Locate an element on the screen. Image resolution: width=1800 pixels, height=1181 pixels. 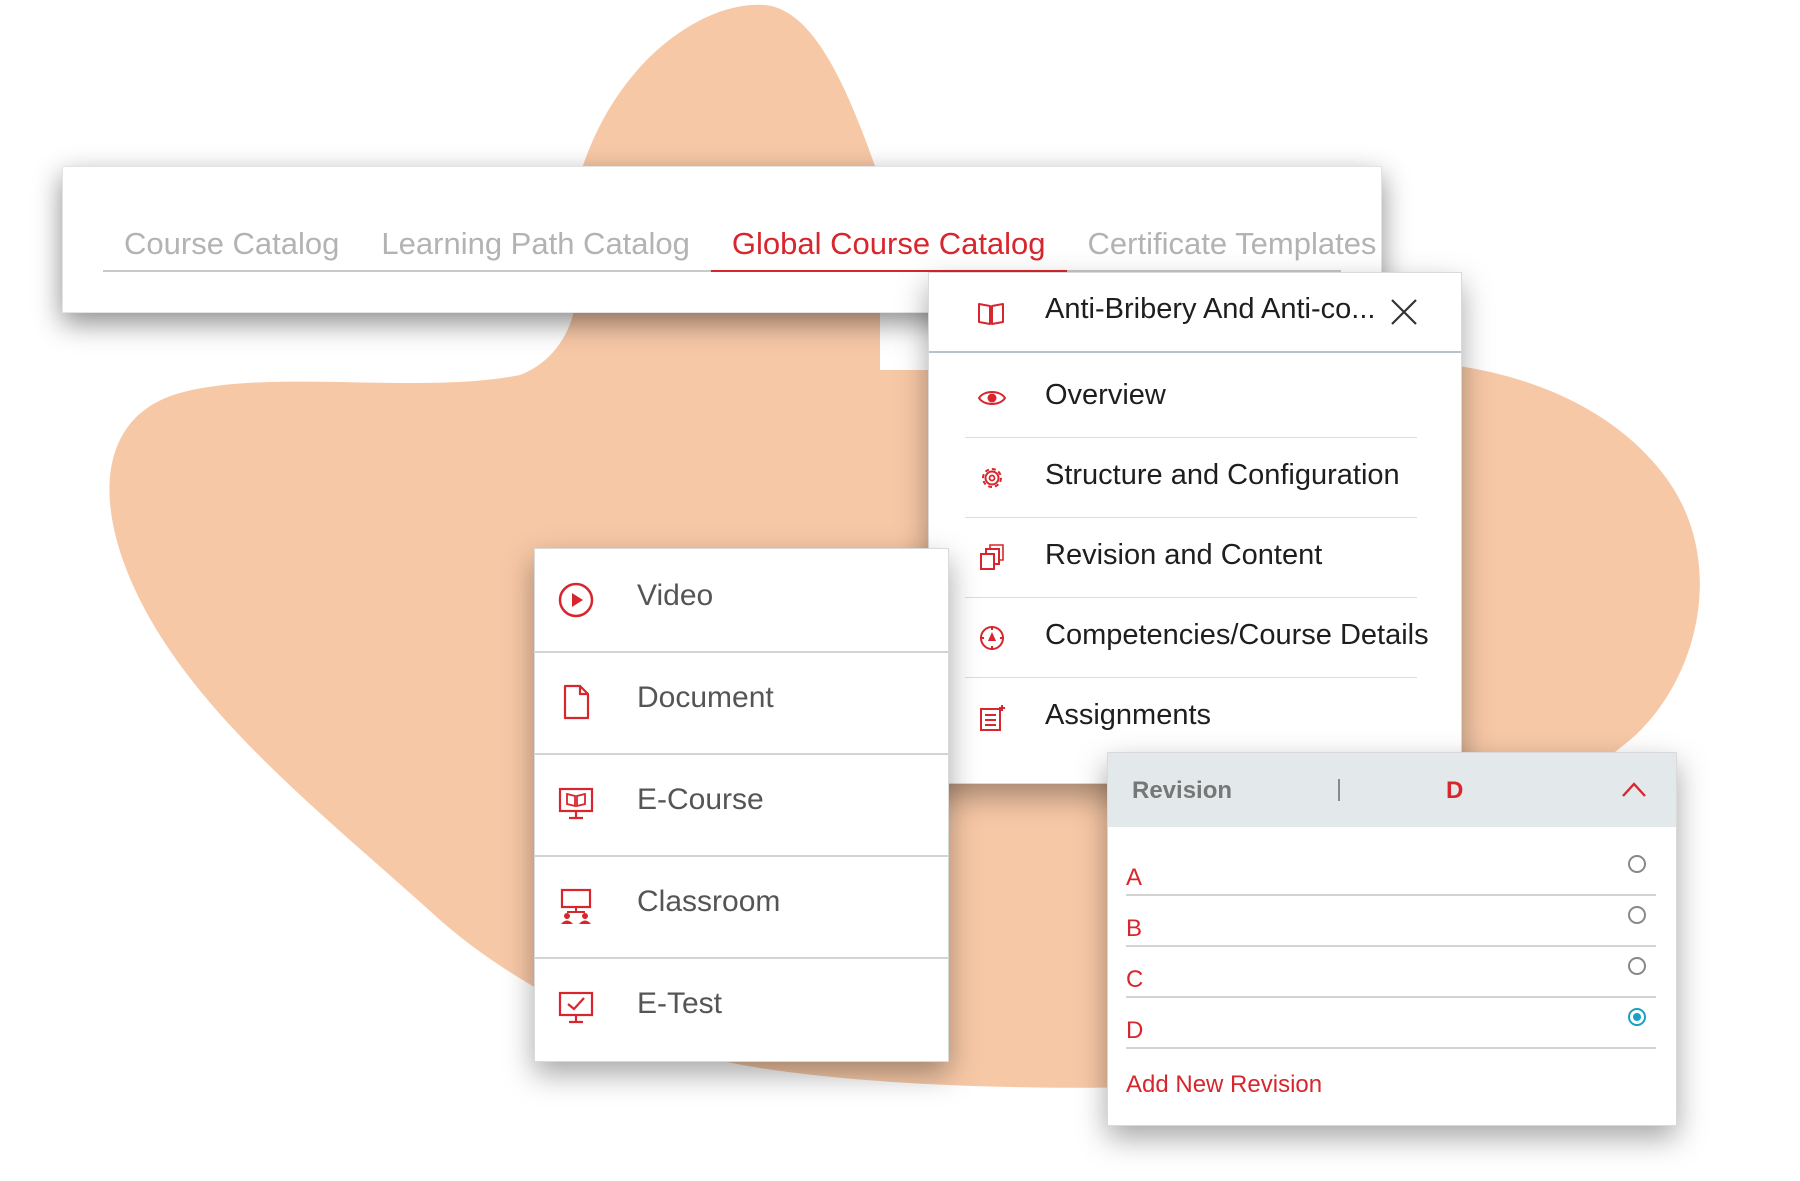
content-type-label: E-Test is located at coordinates (680, 1003).